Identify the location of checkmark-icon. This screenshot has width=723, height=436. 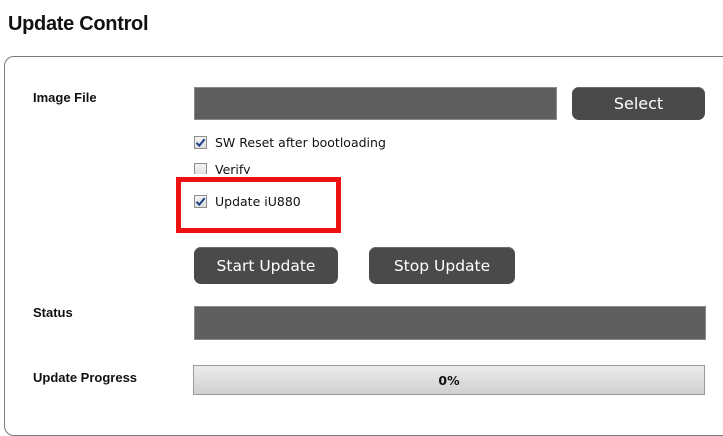
(200, 142).